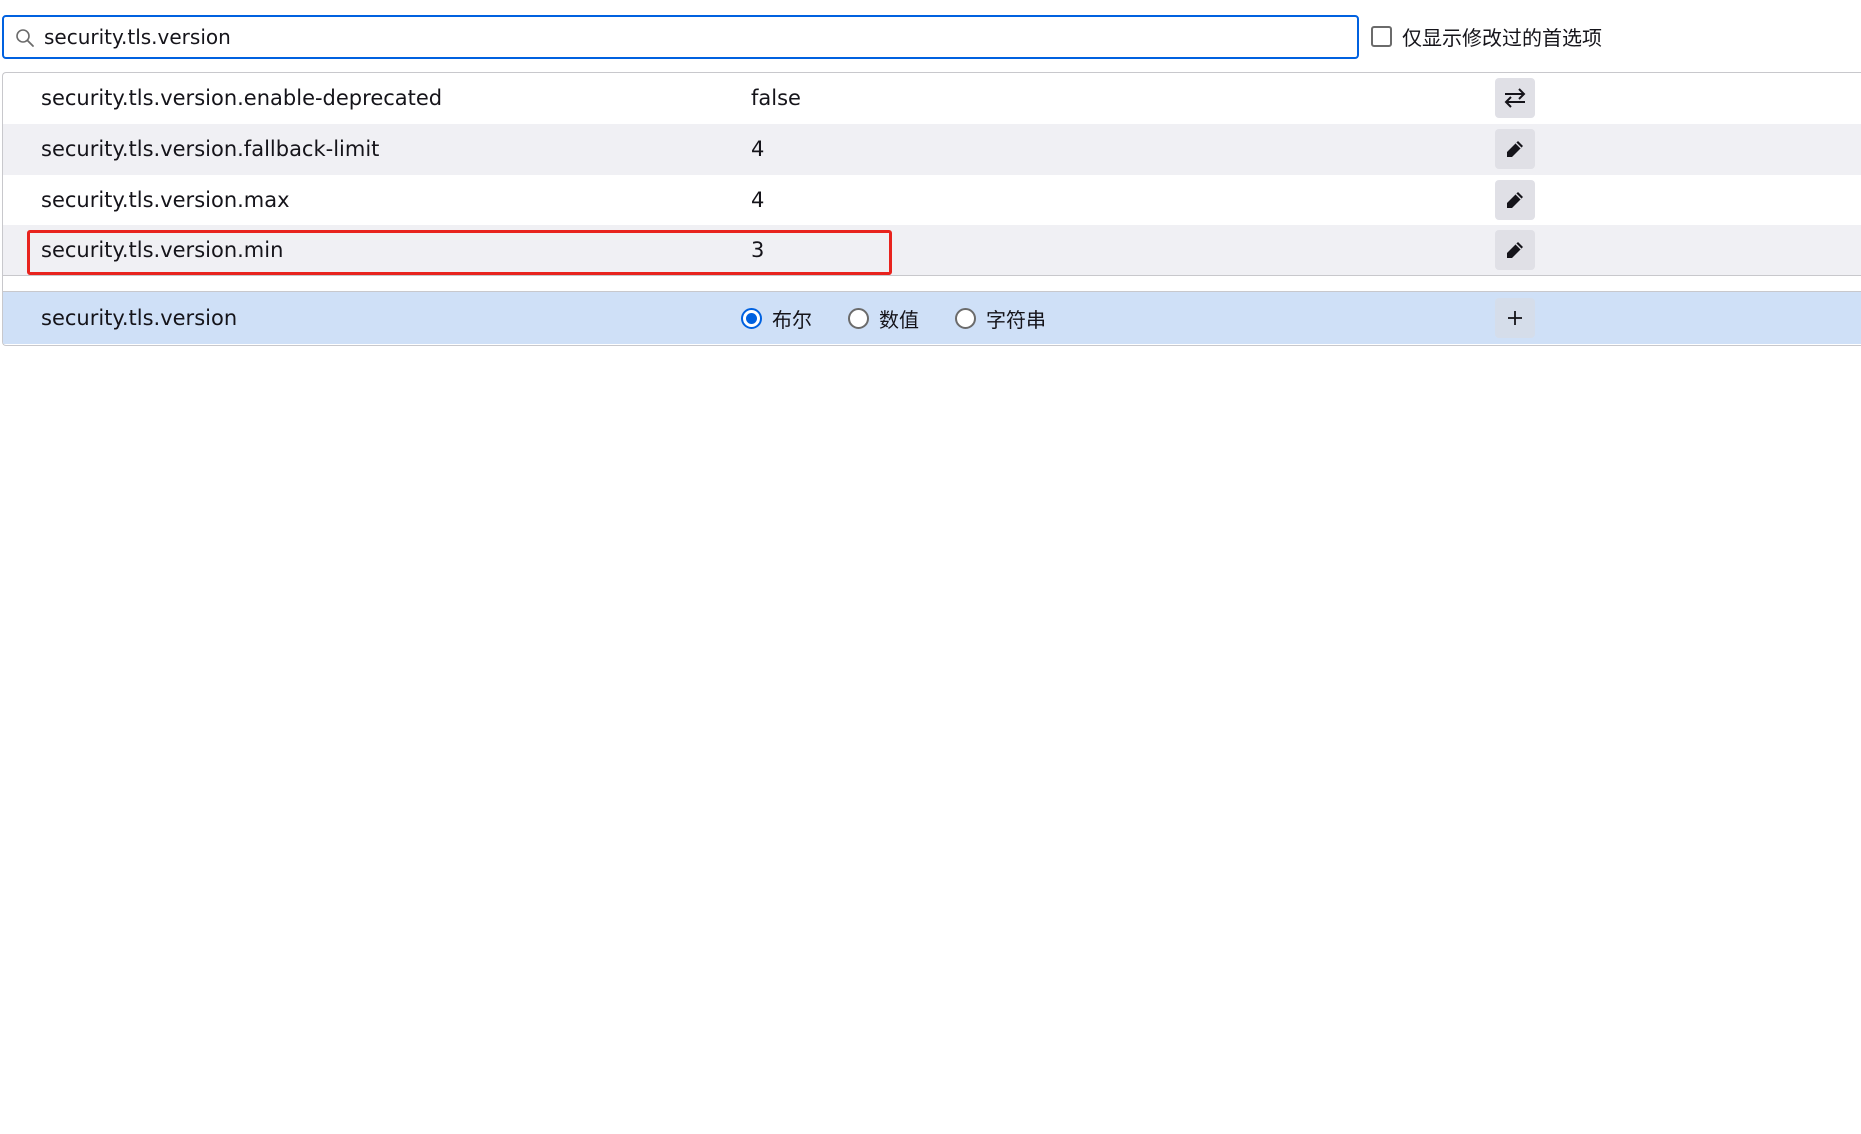 The height and width of the screenshot is (1134, 1861). What do you see at coordinates (165, 200) in the screenshot?
I see `pref-name: security.tls.version.max` at bounding box center [165, 200].